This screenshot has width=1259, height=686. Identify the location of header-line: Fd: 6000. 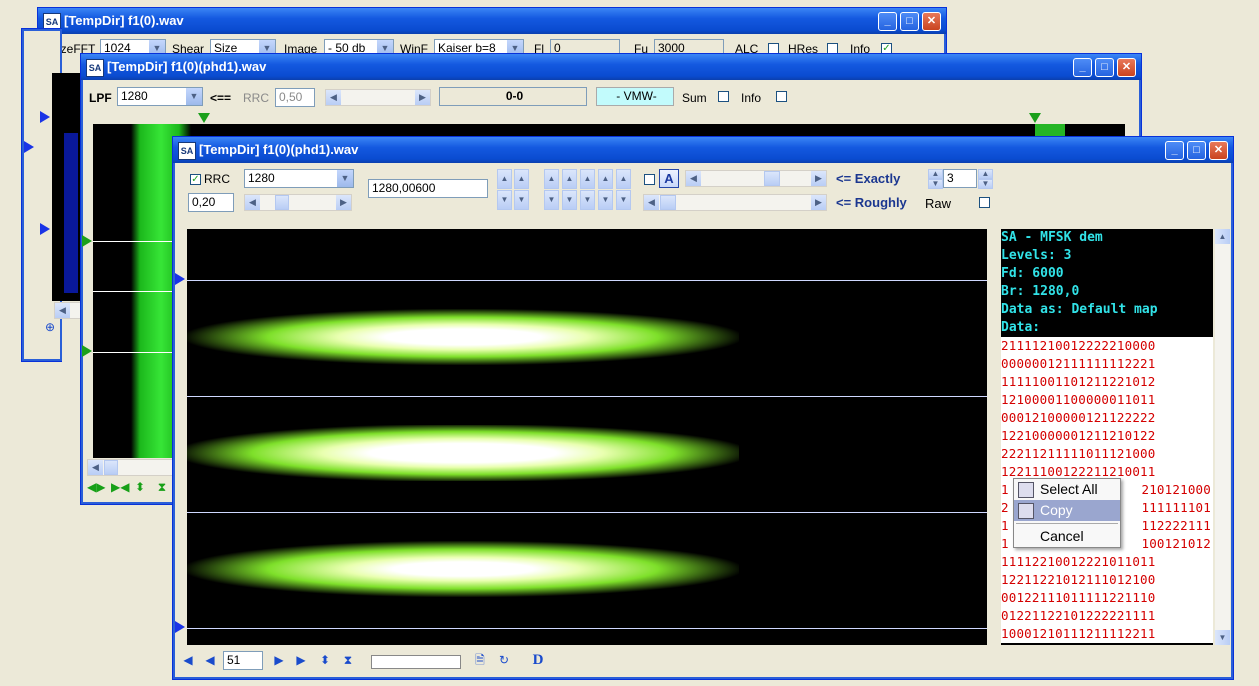
(1032, 273).